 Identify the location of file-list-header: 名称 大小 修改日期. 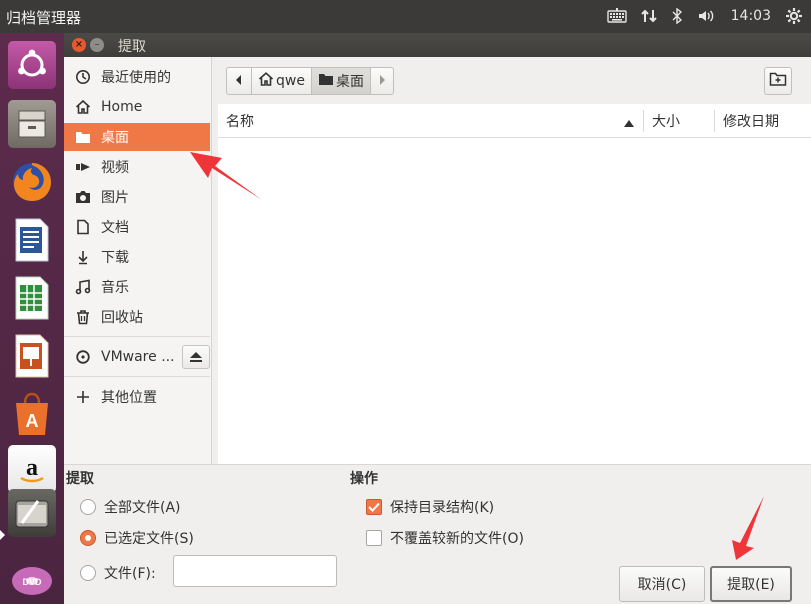
(514, 121).